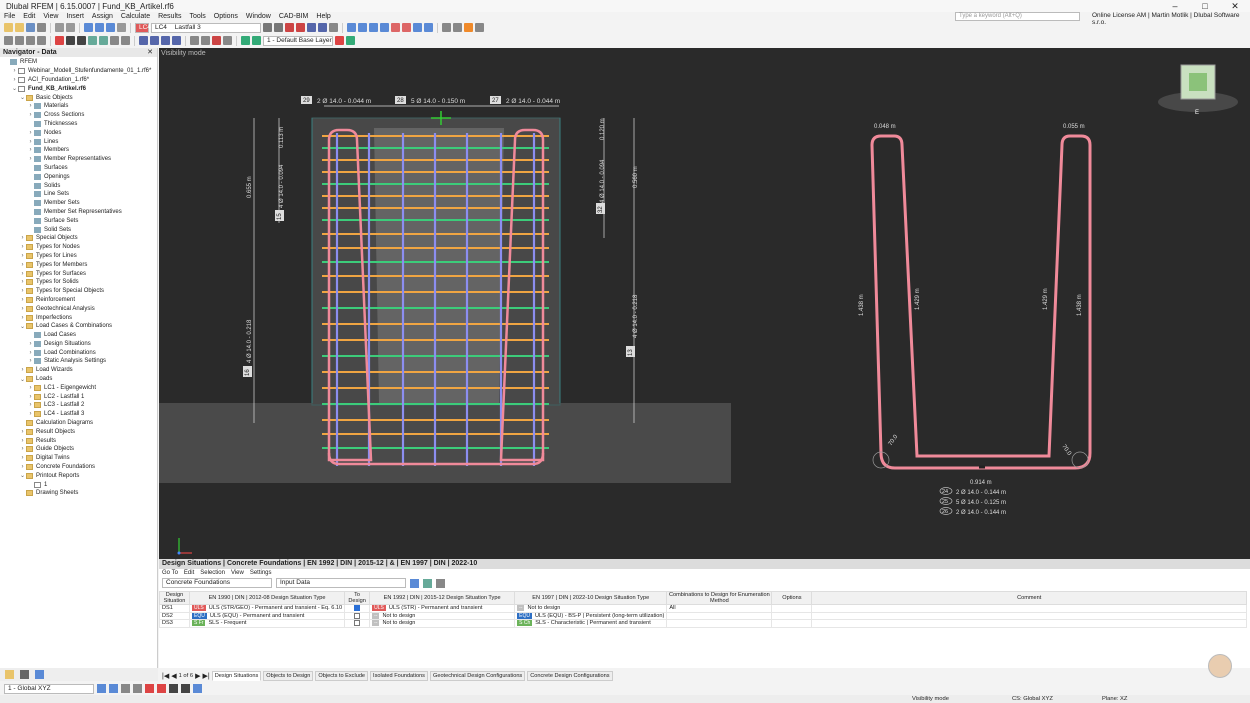 The height and width of the screenshot is (703, 1250). Describe the element at coordinates (102, 16) in the screenshot. I see `menu-assign: Assign` at that location.